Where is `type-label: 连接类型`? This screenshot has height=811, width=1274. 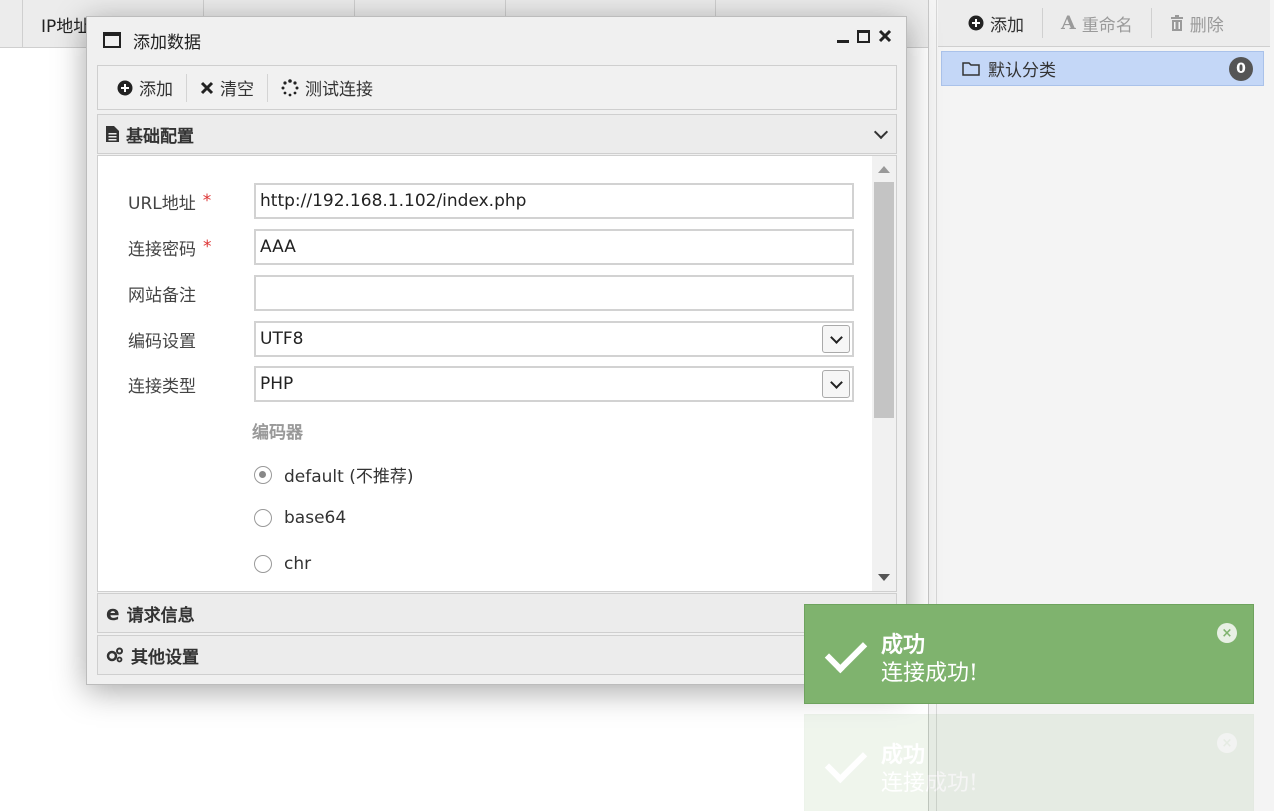 type-label: 连接类型 is located at coordinates (162, 386).